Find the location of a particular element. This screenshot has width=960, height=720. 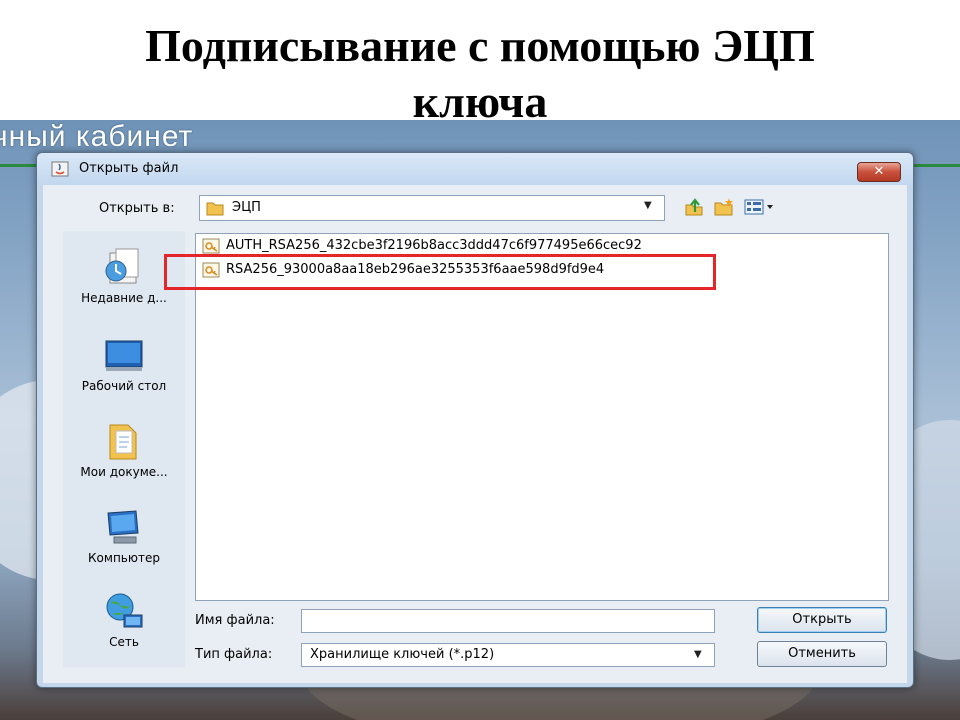

highlight-box is located at coordinates (440, 272).